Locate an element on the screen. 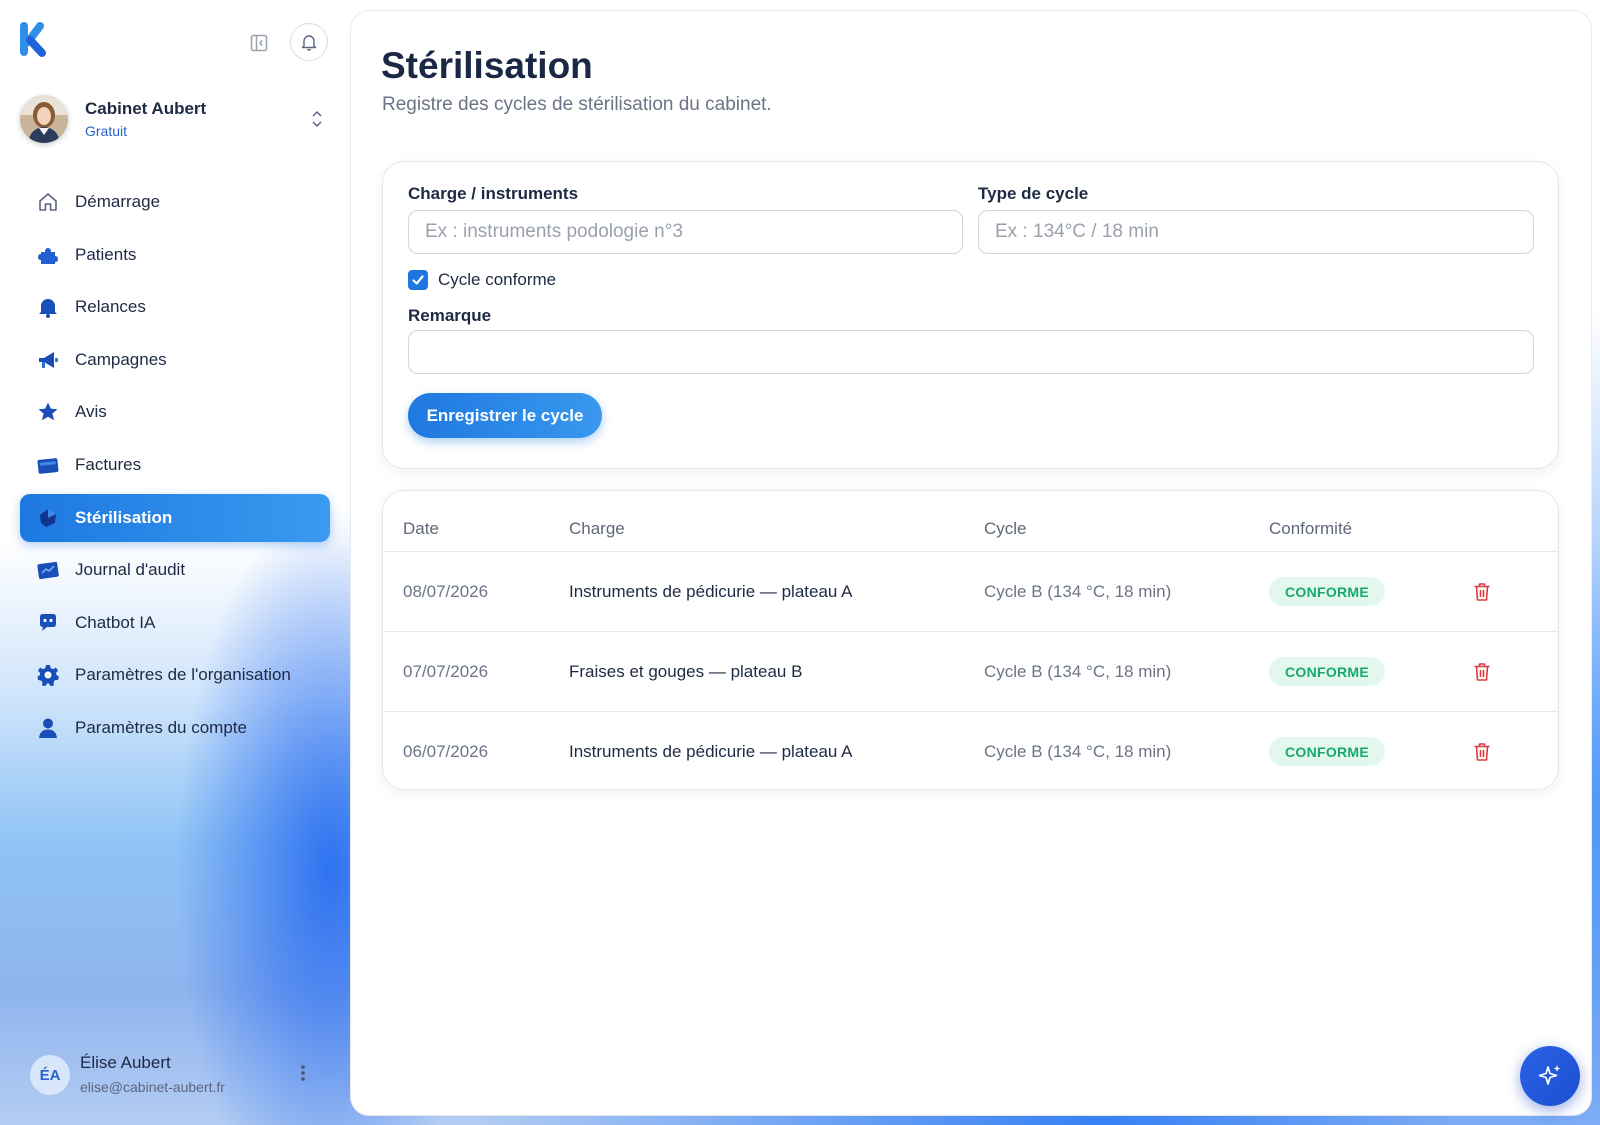 The image size is (1600, 1125). chevron-updown-icon is located at coordinates (317, 121).